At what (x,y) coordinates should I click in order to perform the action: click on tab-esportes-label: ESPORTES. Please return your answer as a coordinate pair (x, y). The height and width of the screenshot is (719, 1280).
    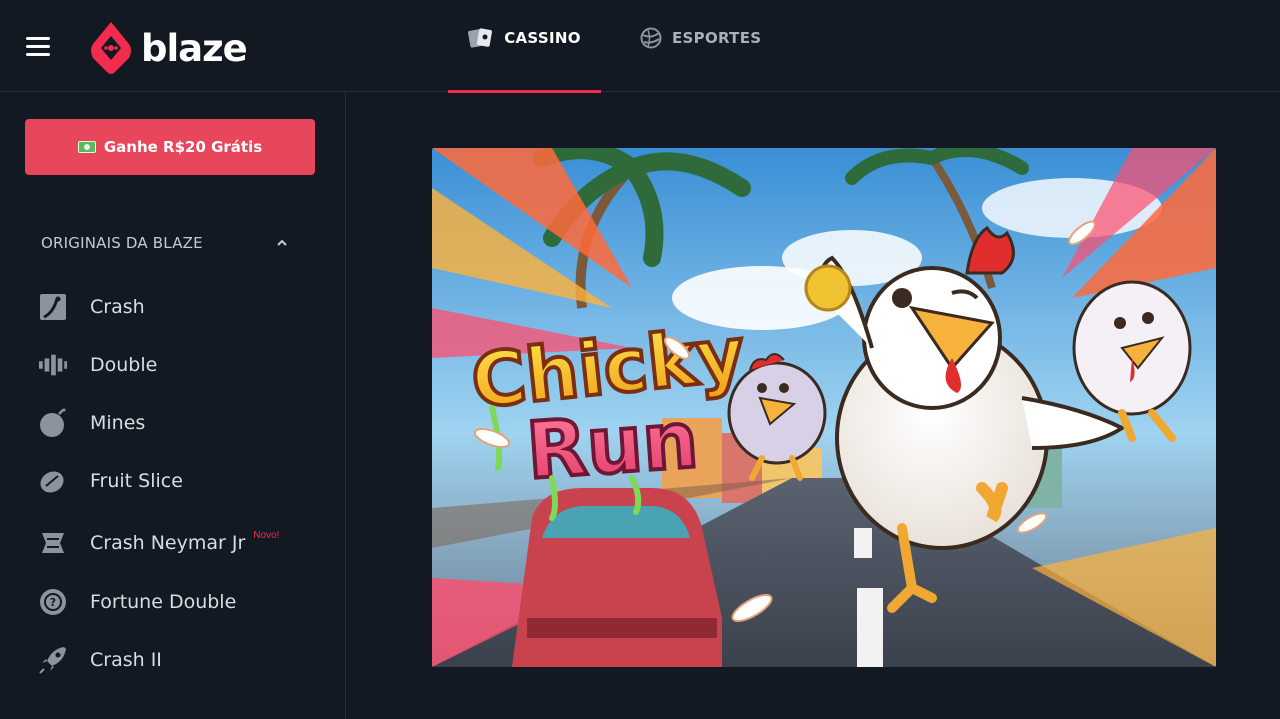
    Looking at the image, I should click on (717, 38).